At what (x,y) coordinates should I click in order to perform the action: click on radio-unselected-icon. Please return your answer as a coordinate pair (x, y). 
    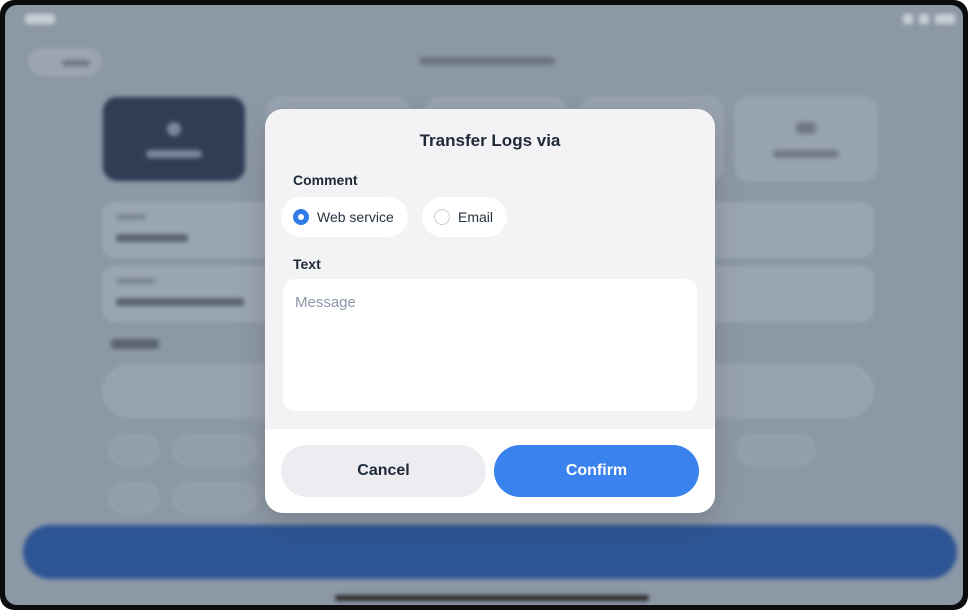
    Looking at the image, I should click on (442, 217).